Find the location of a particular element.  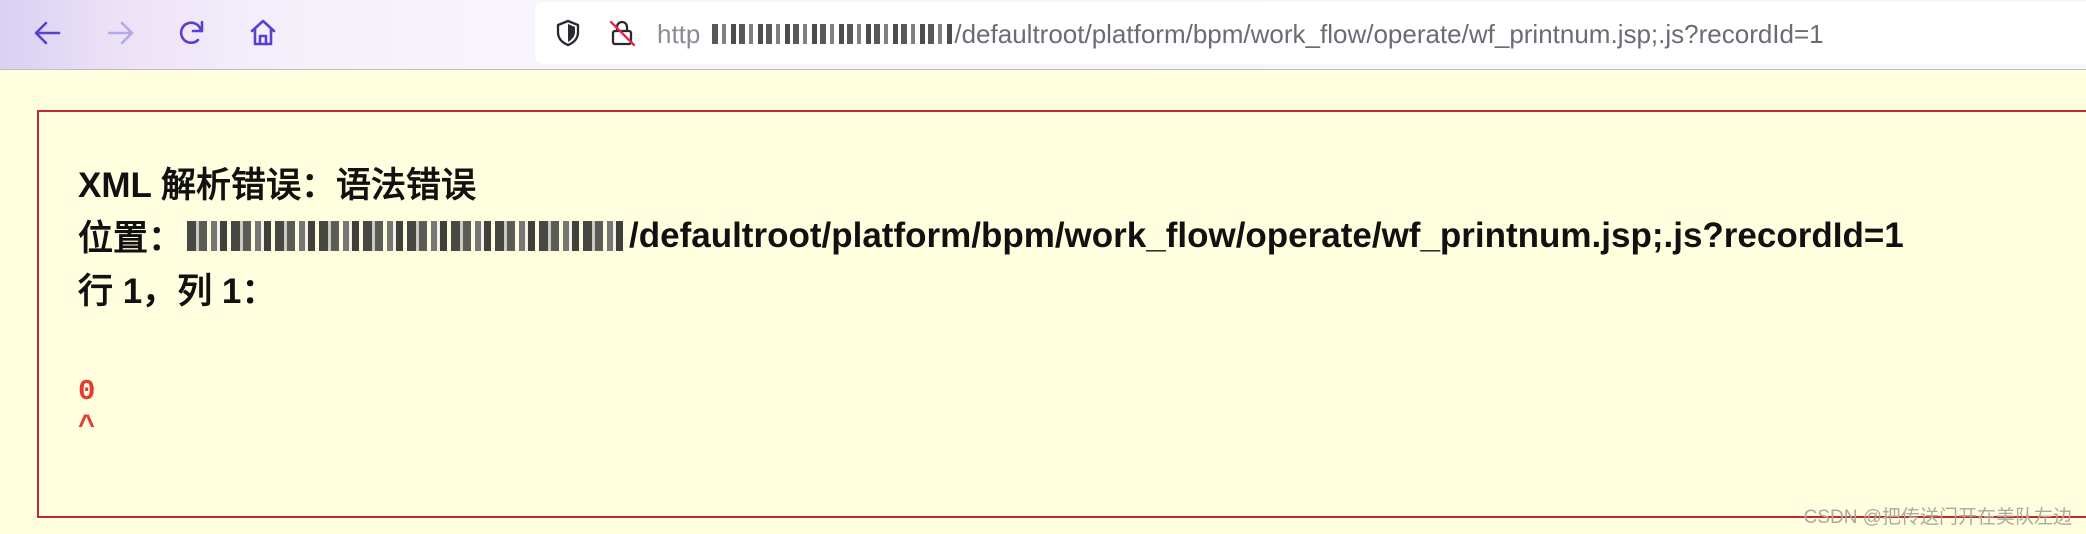

home-button is located at coordinates (263, 33).